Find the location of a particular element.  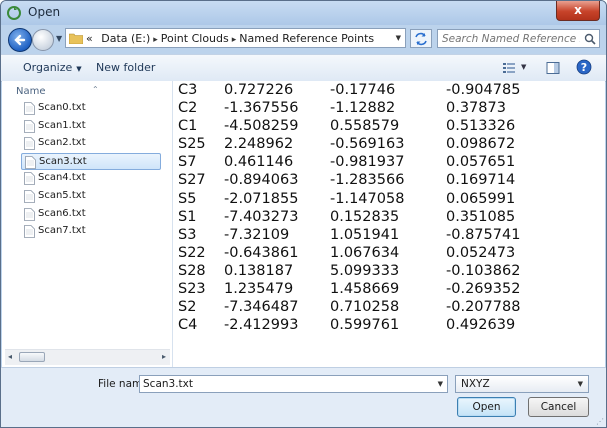

open-dialog-icon is located at coordinates (14, 13).